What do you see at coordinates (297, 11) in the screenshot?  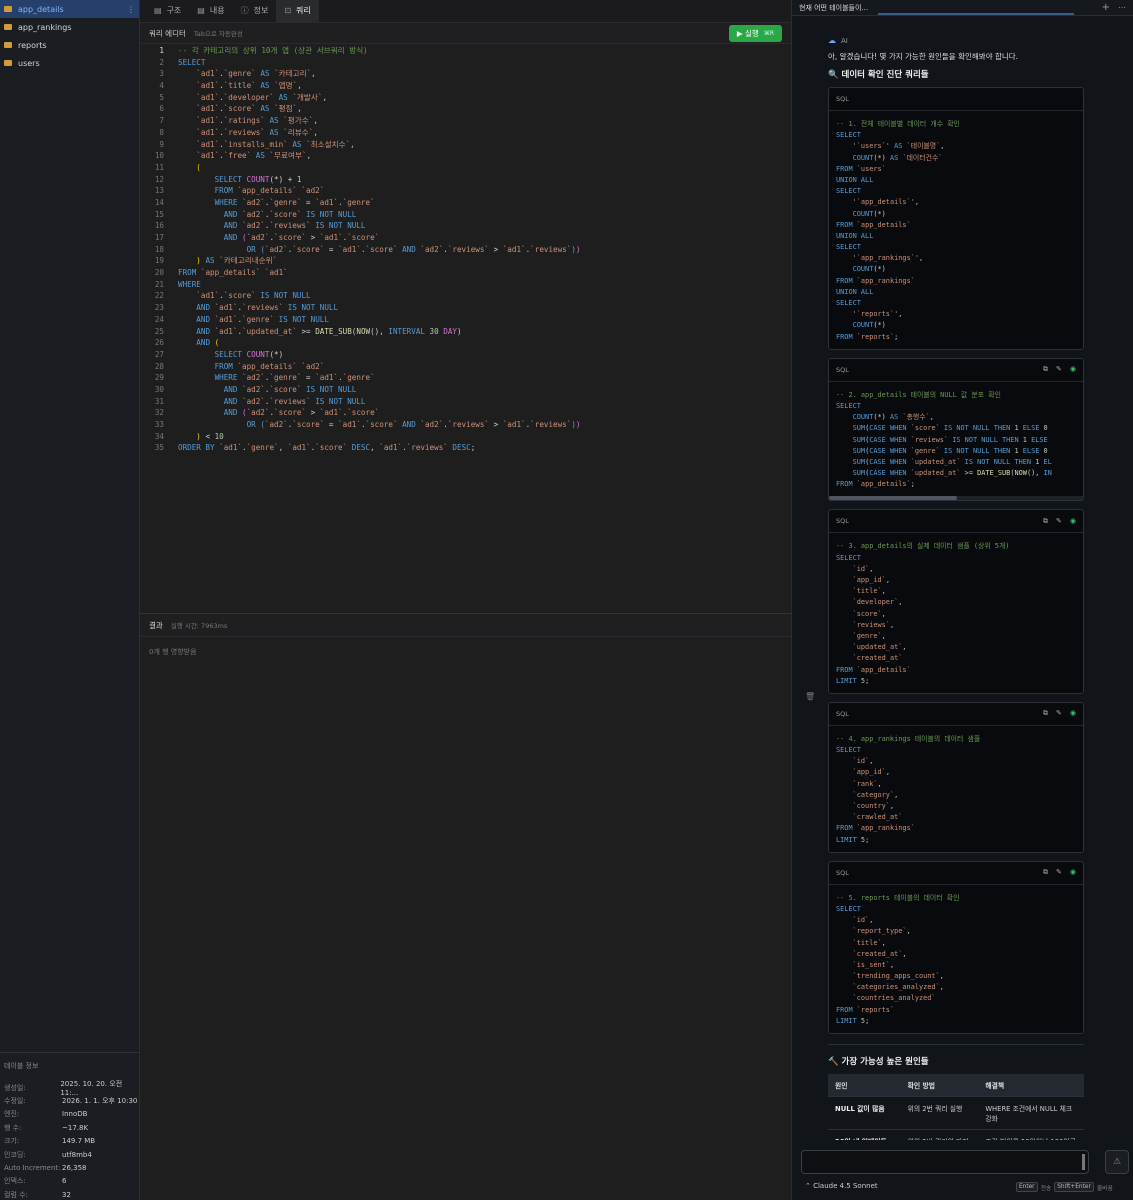 I see `tab-query: ⊡ 쿼리` at bounding box center [297, 11].